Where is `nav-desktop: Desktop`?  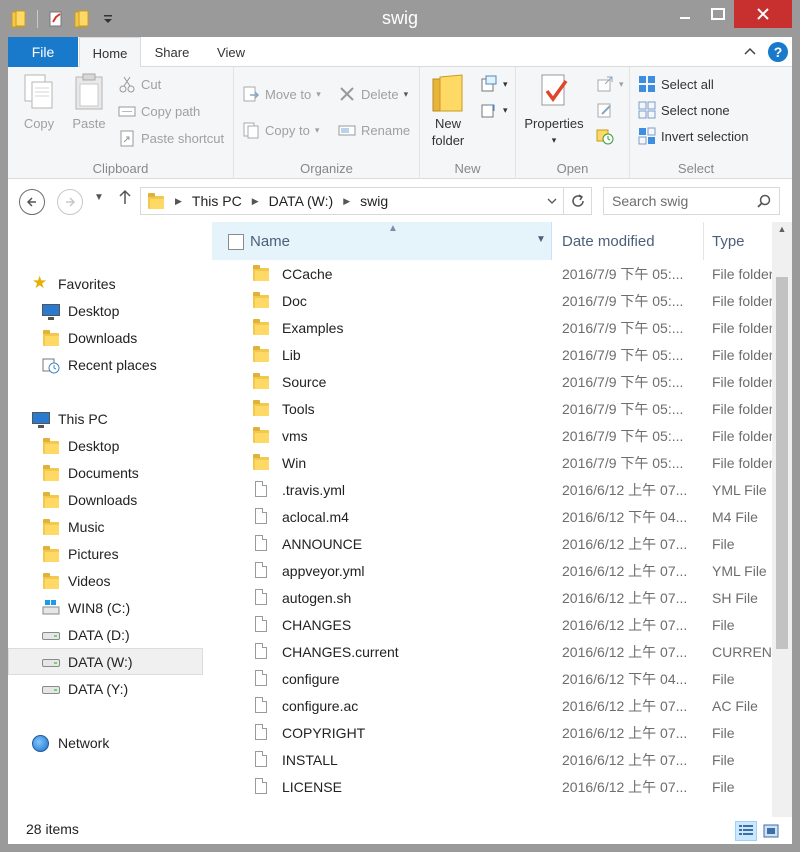 nav-desktop: Desktop is located at coordinates (105, 445).